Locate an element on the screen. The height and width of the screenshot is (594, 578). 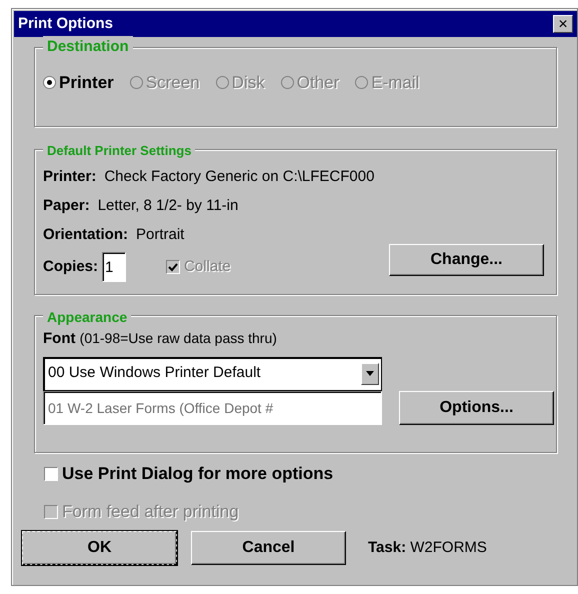
checkbox is located at coordinates (51, 474).